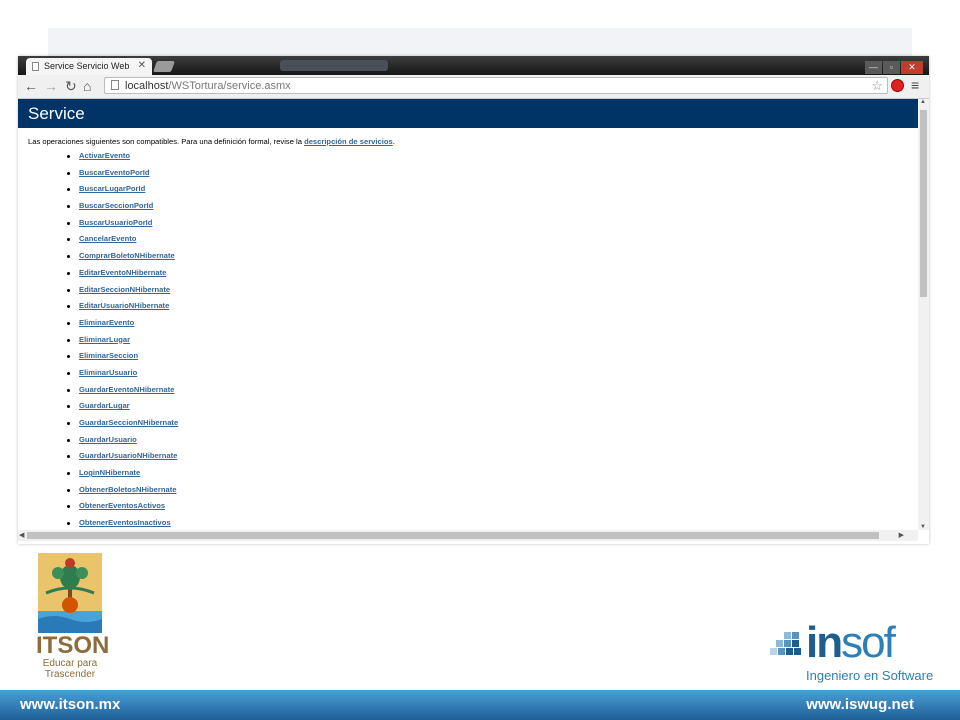  I want to click on operation-item: LoginNHibernate, so click(468, 476).